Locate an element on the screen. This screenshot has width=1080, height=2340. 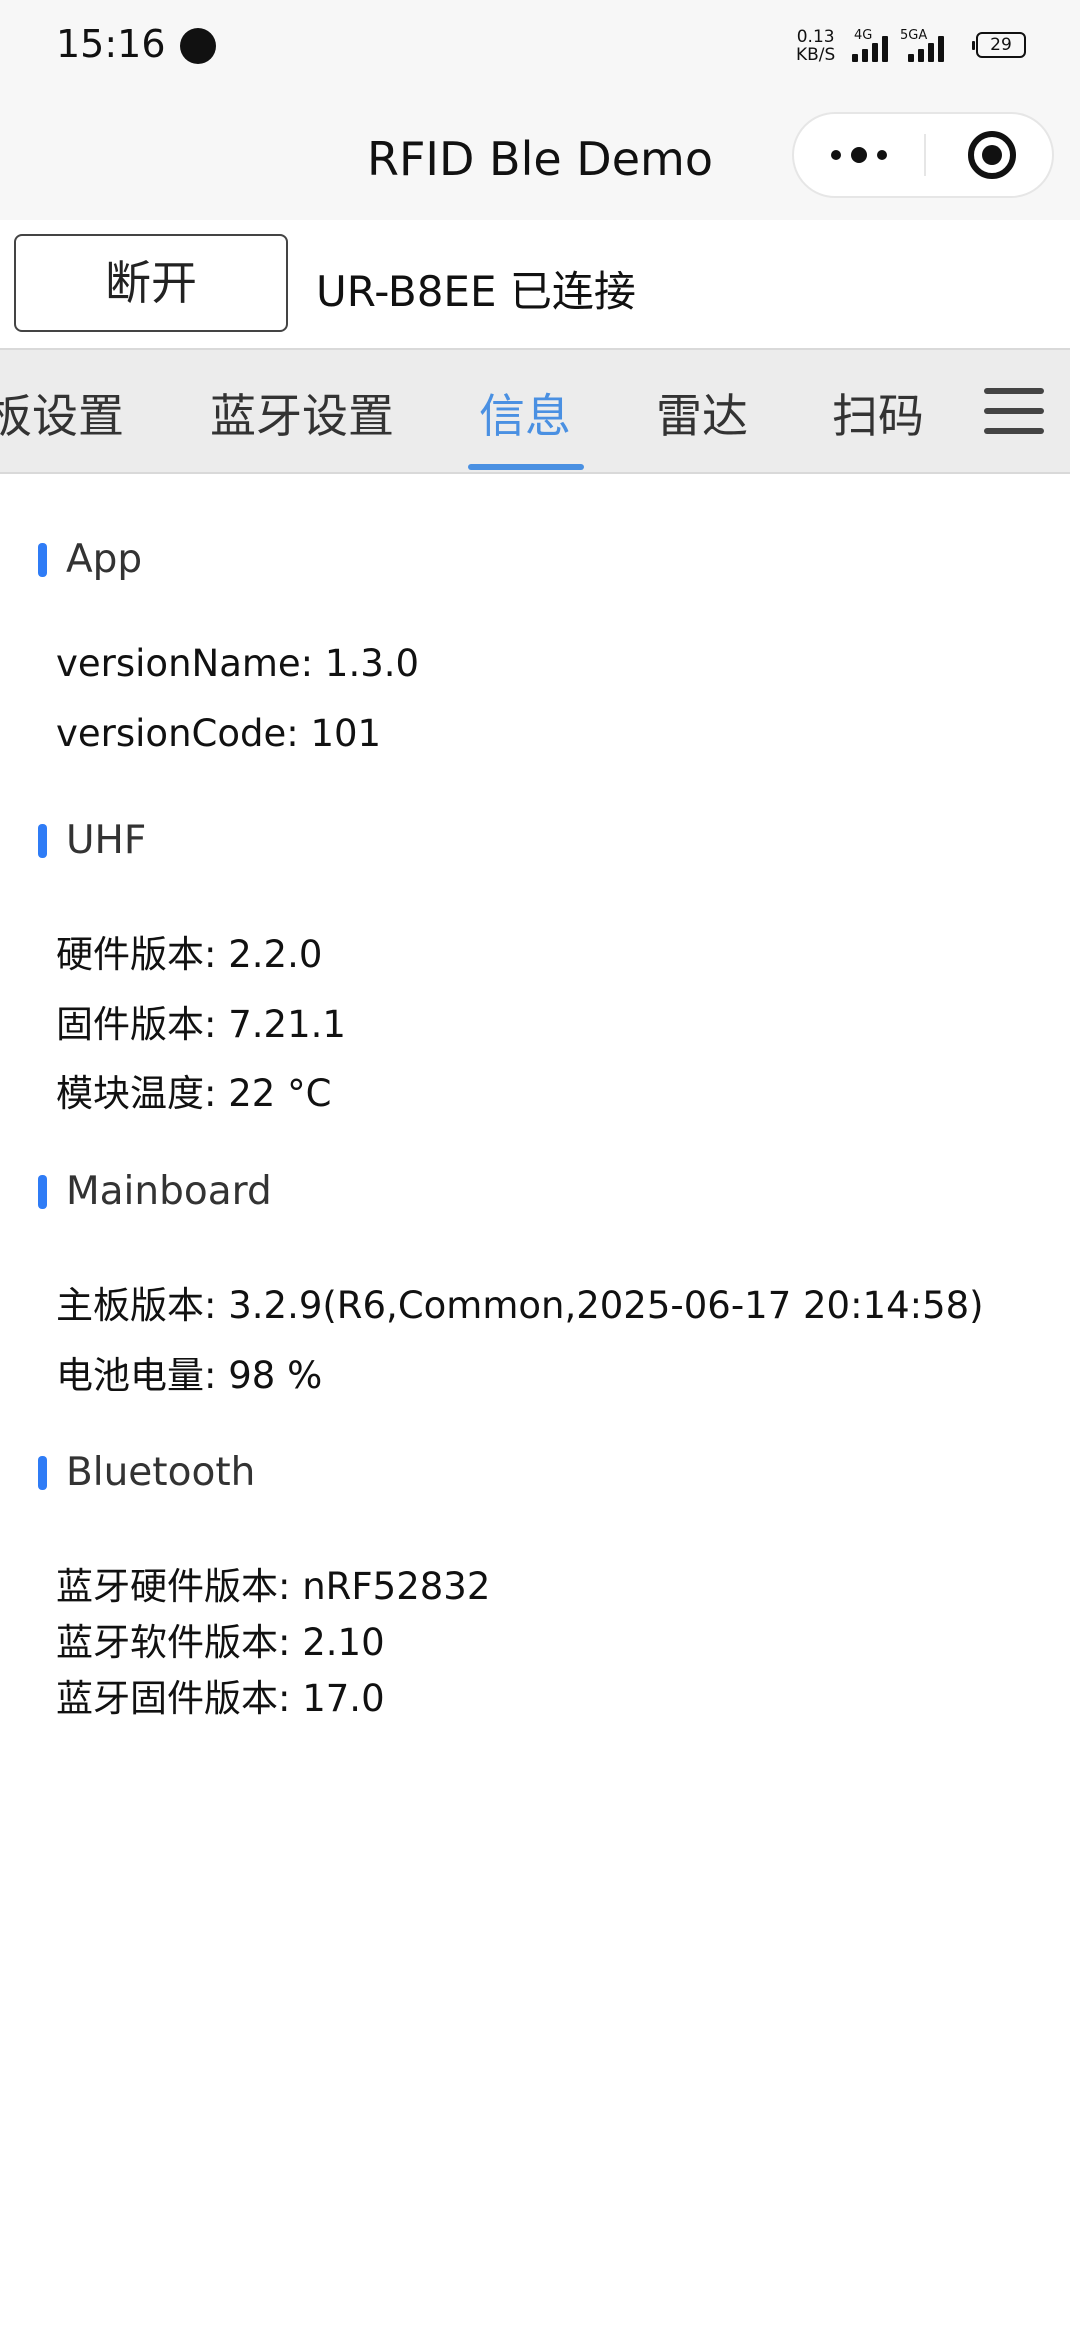
status-time: 15:16 is located at coordinates (111, 44).